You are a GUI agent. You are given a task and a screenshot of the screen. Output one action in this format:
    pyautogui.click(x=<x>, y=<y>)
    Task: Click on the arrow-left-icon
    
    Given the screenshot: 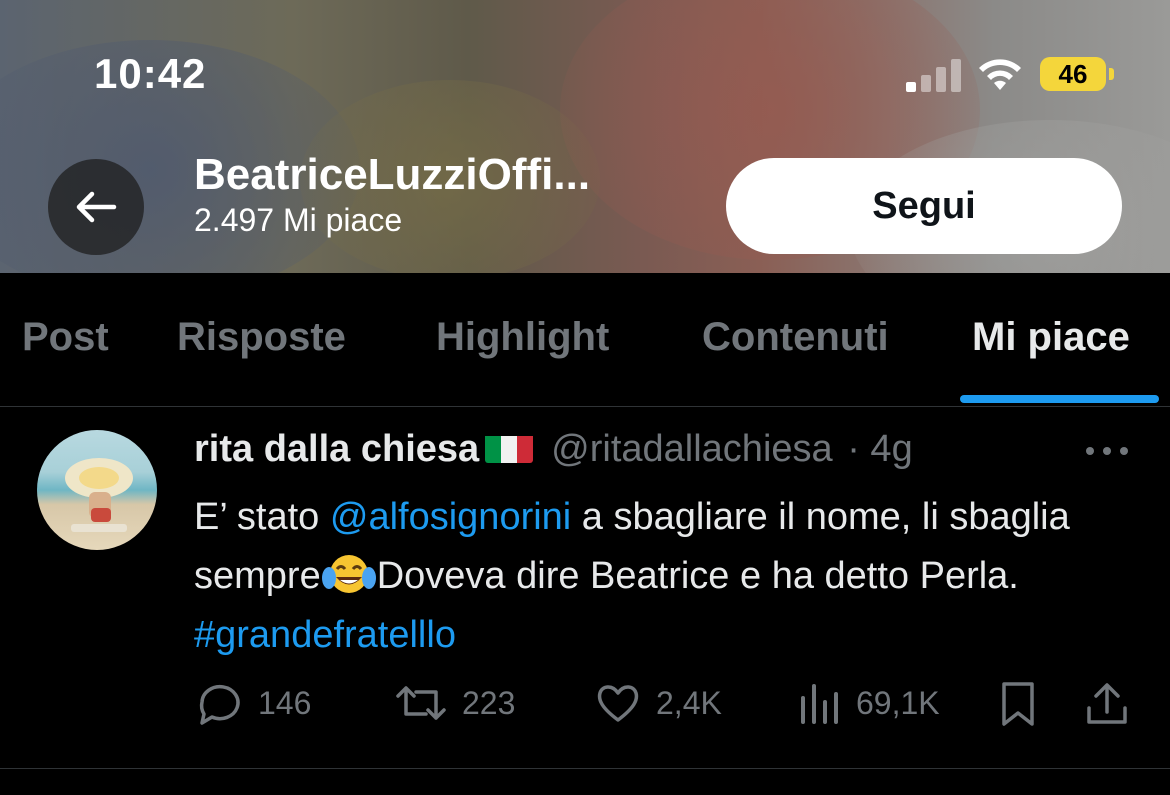 What is the action you would take?
    pyautogui.click(x=96, y=207)
    